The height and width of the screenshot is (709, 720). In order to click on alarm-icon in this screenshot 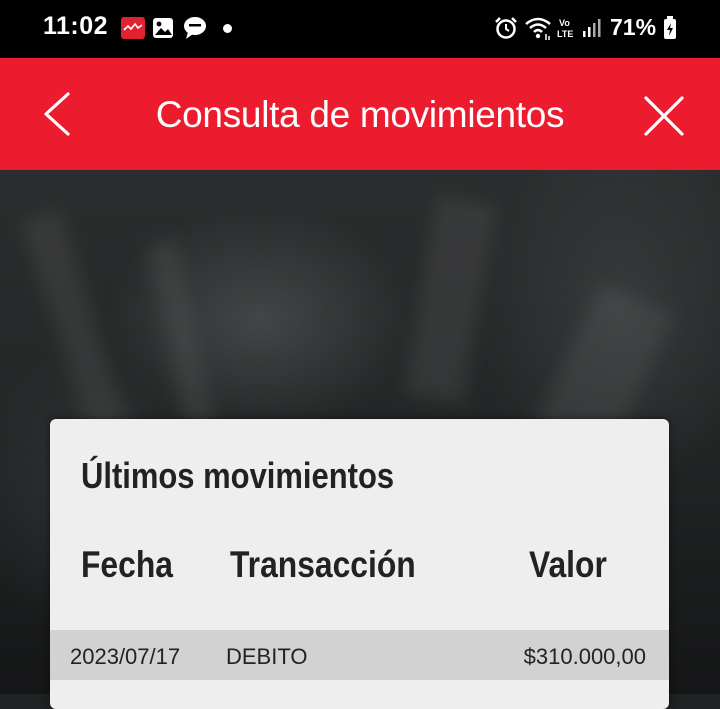, I will do `click(506, 30)`.